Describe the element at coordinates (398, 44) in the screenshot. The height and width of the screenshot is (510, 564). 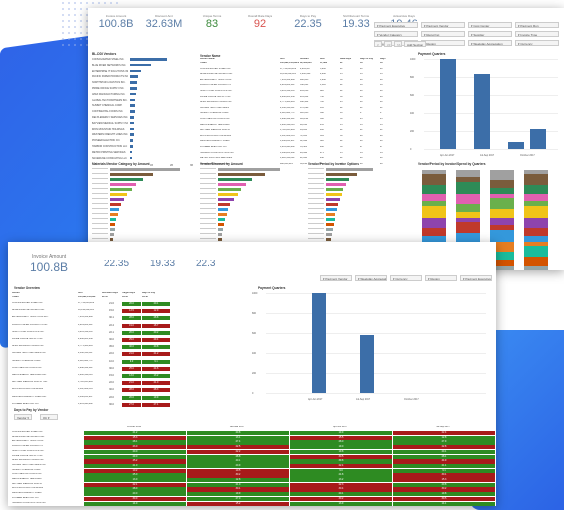
I see `nav-control-button: >>` at that location.